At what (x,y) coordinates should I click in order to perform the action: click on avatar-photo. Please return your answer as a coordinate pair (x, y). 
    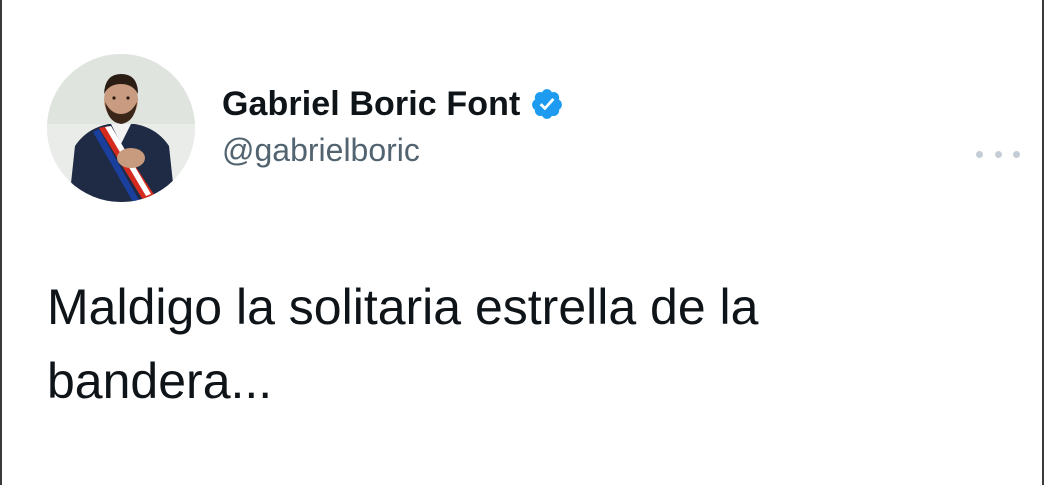
    Looking at the image, I should click on (121, 128).